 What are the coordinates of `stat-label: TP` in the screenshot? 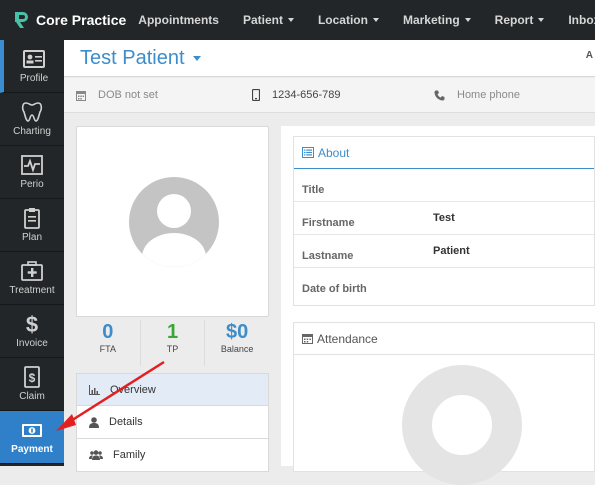 It's located at (172, 349).